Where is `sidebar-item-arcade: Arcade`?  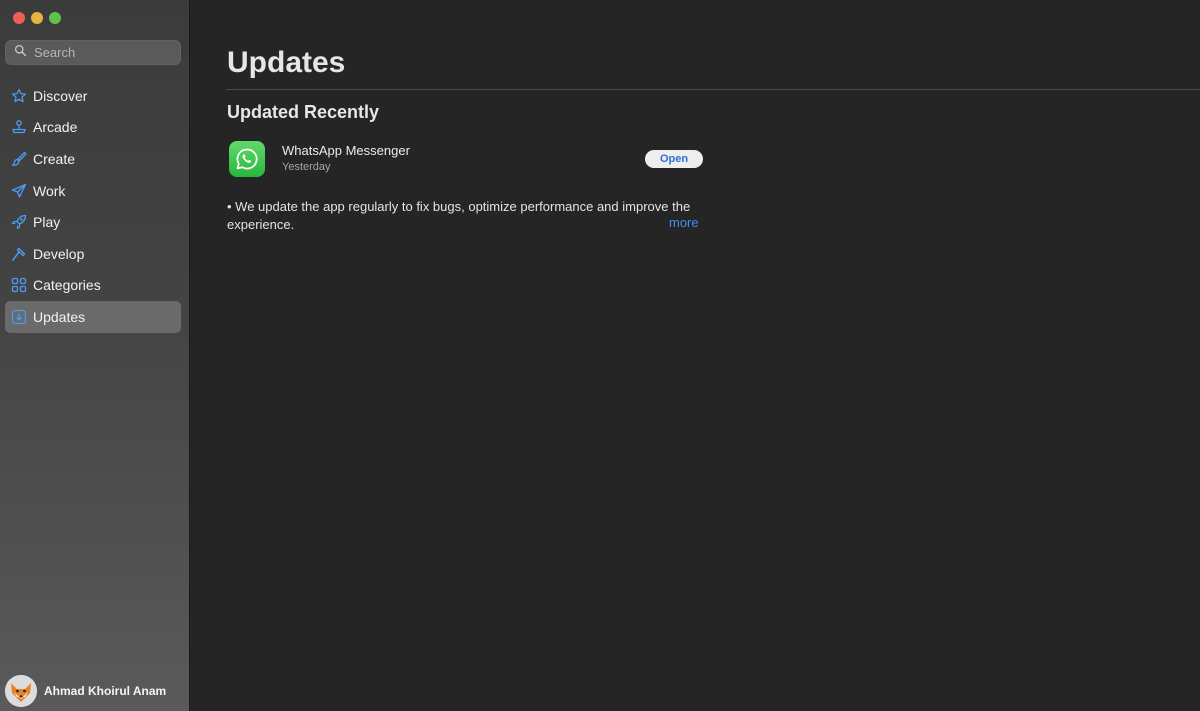
sidebar-item-arcade: Arcade is located at coordinates (93, 128).